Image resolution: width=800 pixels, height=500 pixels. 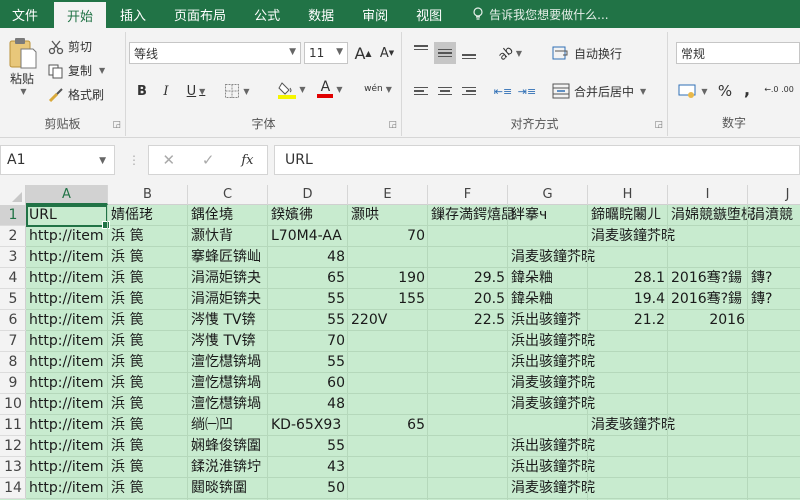 What do you see at coordinates (527, 91) in the screenshot?
I see `increase-indent-button: ⇥≡` at bounding box center [527, 91].